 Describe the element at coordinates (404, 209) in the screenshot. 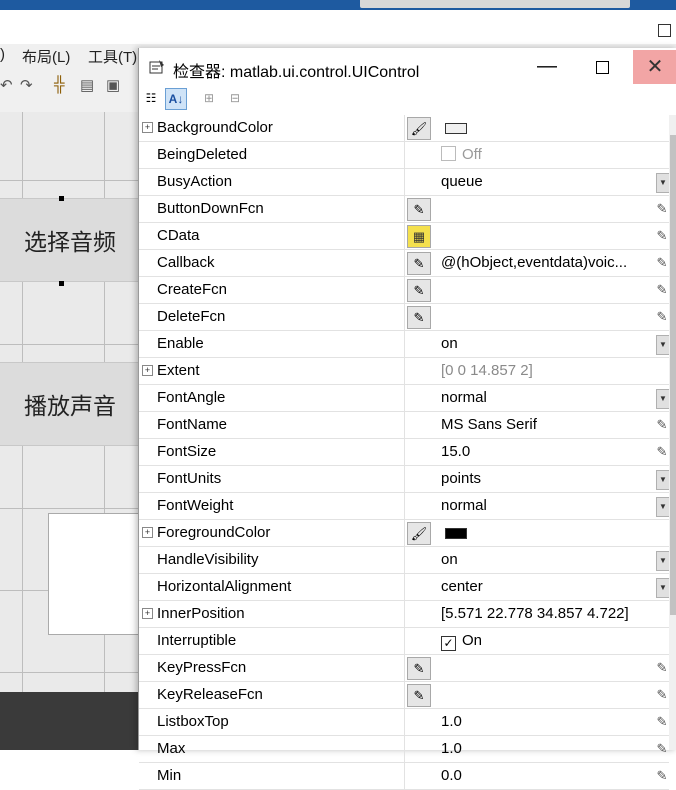

I see `property-row-buttondownfcn: ButtonDownFcn ✎ ✎` at that location.